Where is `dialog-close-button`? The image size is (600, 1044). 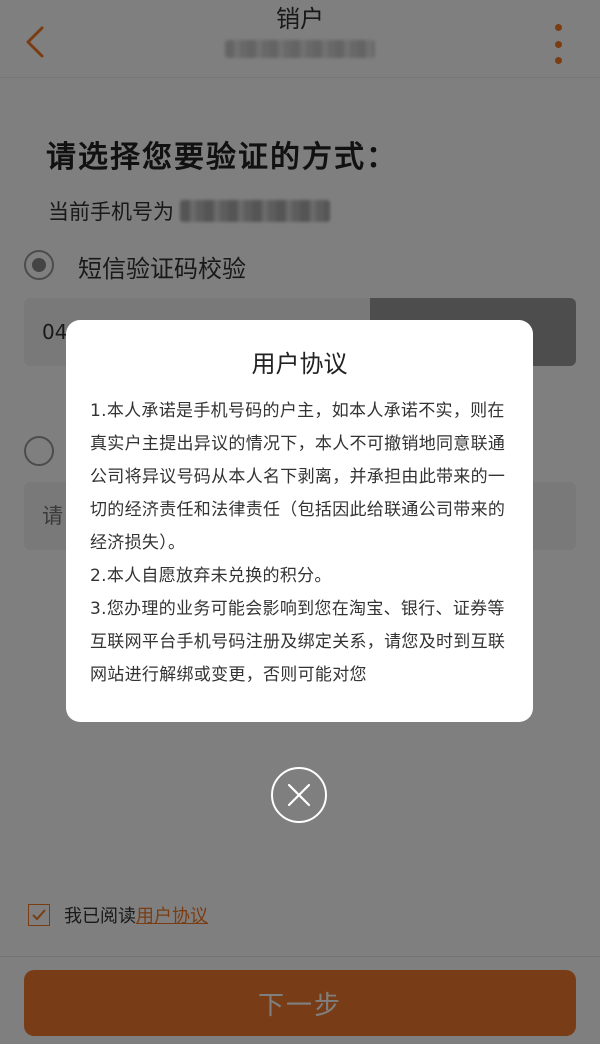 dialog-close-button is located at coordinates (299, 795).